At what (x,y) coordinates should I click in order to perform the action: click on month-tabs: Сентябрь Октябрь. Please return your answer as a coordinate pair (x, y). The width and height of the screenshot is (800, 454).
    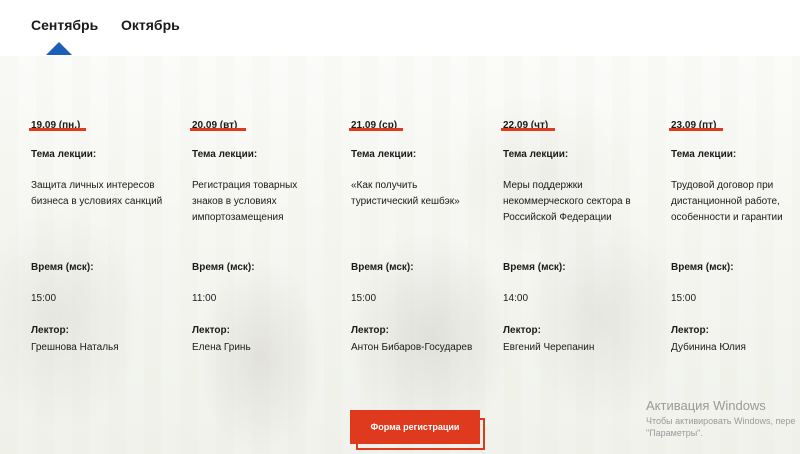
    Looking at the image, I should click on (400, 28).